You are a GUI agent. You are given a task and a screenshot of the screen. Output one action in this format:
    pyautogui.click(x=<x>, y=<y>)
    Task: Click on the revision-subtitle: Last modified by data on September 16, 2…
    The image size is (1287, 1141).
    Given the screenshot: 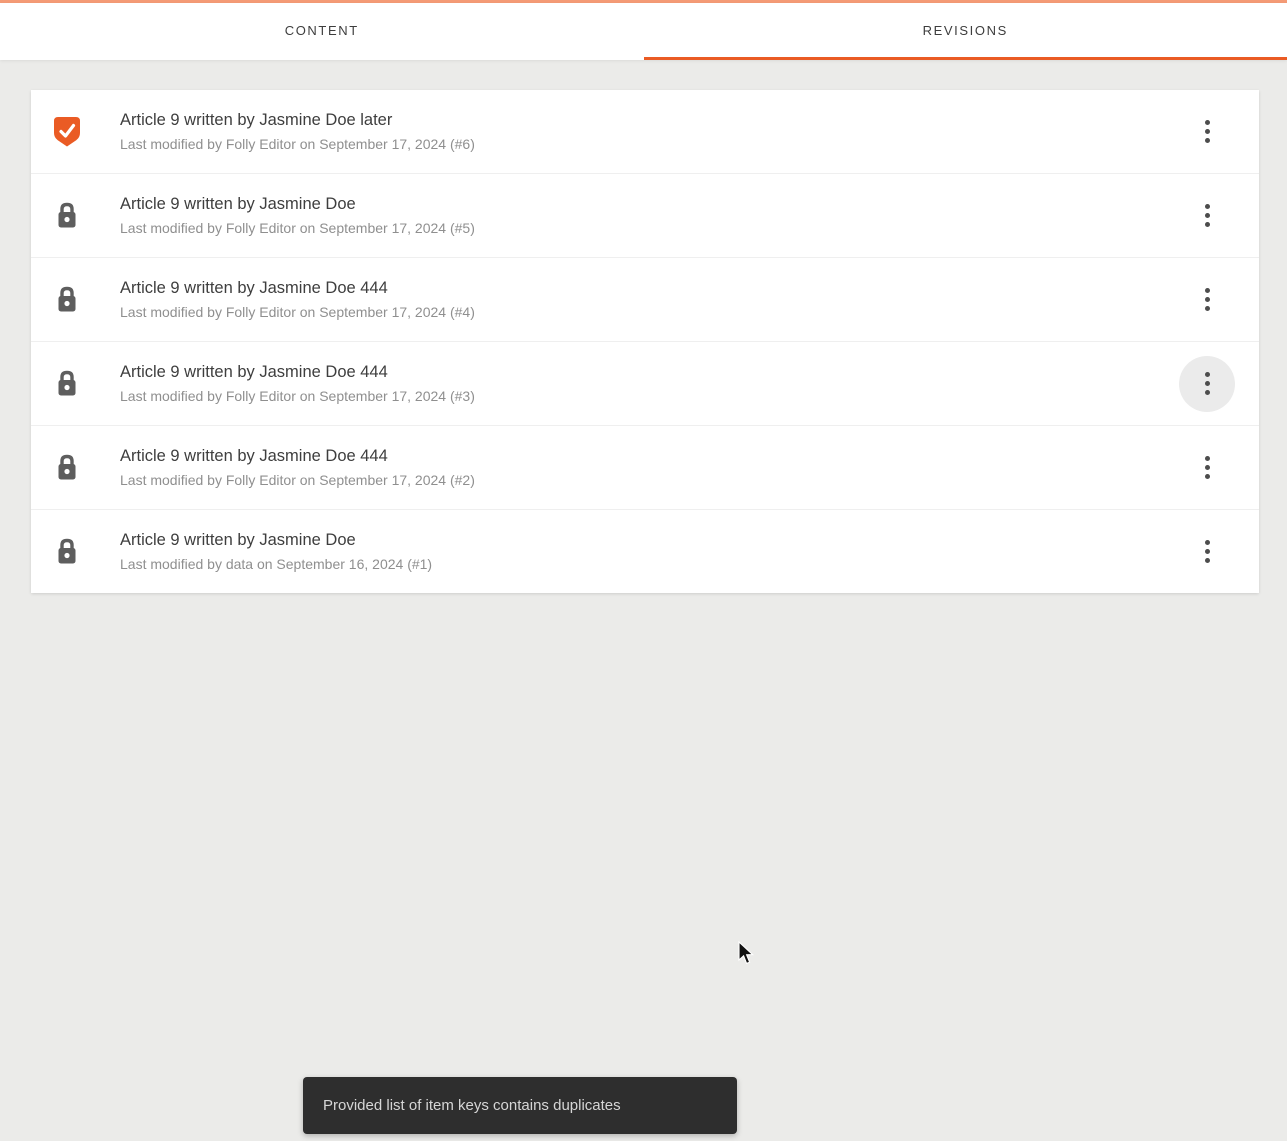 What is the action you would take?
    pyautogui.click(x=276, y=564)
    